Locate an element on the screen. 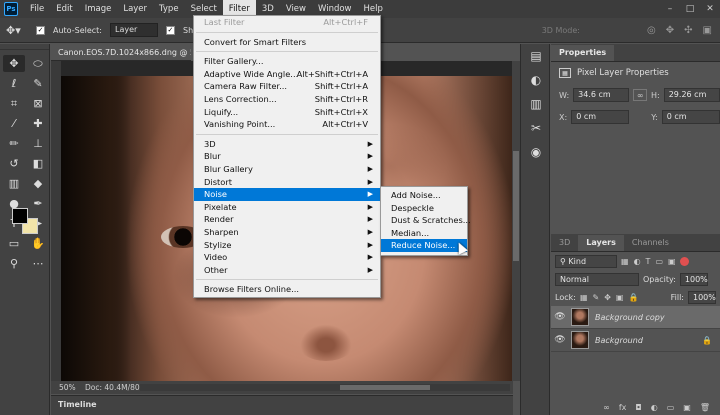 The width and height of the screenshot is (720, 415). menu-item-distort: Distort ▶ is located at coordinates (287, 182).